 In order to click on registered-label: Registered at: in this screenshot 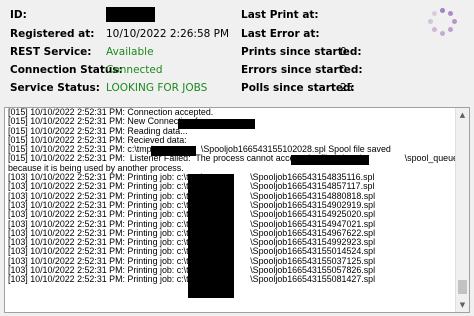, I will do `click(52, 34)`.